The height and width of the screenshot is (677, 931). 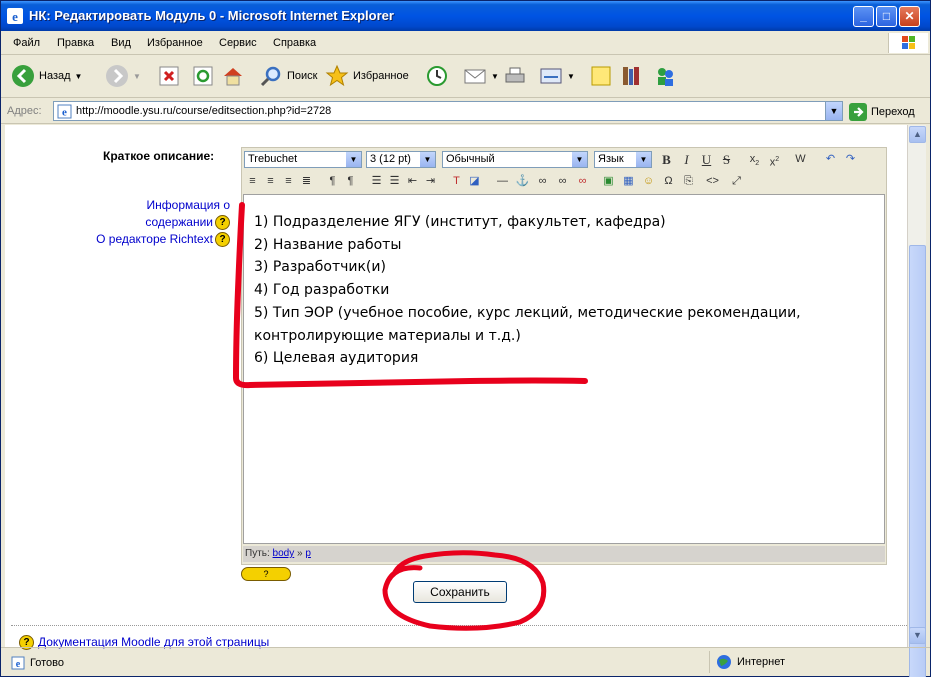 I want to click on ordered-list-icon: ☰, so click(x=376, y=181).